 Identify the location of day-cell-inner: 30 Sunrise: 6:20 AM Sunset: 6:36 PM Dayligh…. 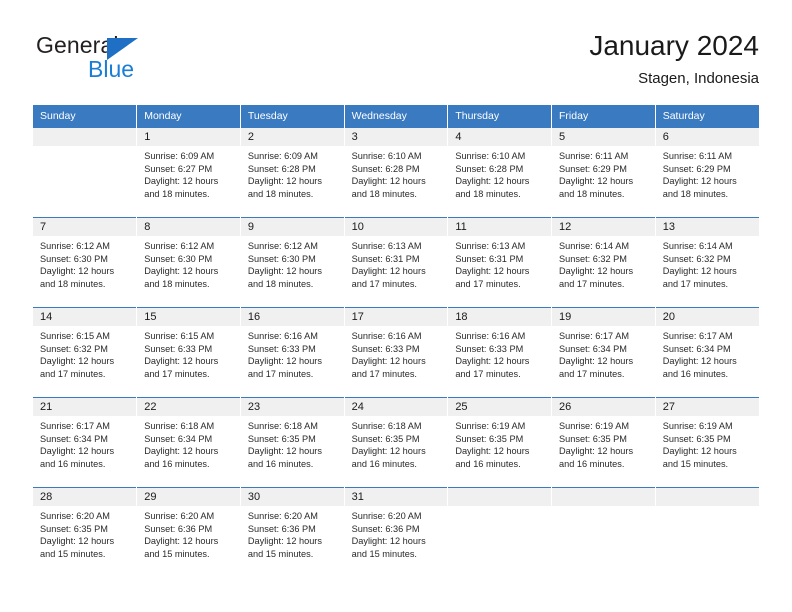
(292, 532).